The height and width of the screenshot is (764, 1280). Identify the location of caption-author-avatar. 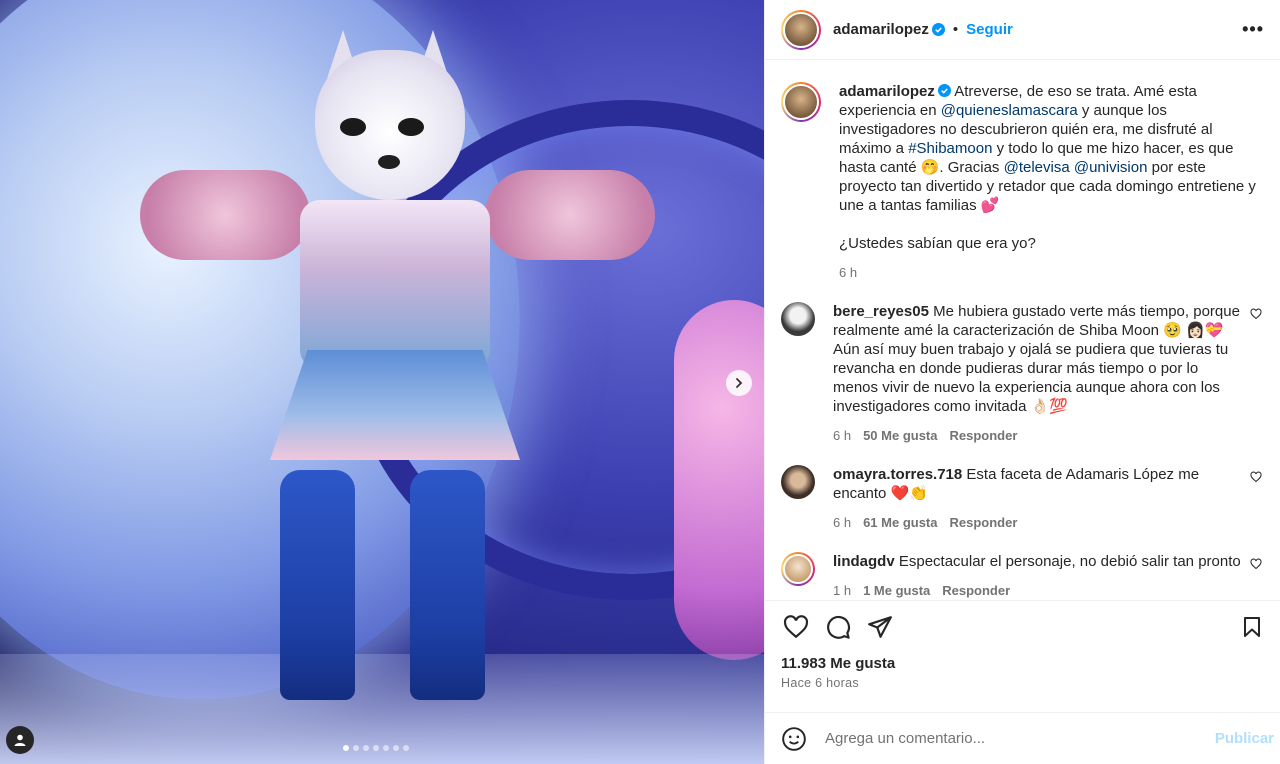
(801, 102).